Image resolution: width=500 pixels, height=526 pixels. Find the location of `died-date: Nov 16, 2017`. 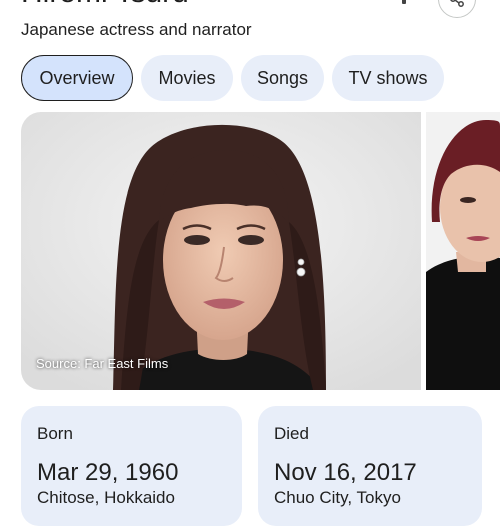

died-date: Nov 16, 2017 is located at coordinates (345, 472).